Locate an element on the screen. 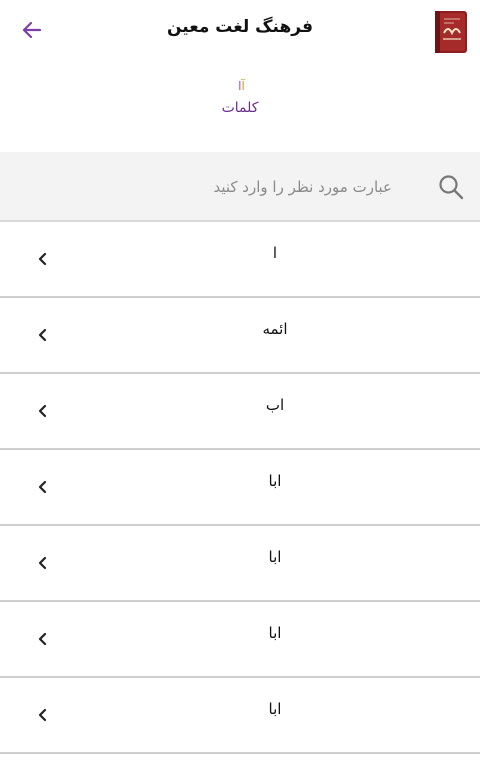 This screenshot has height=770, width=480. page-title: فرهنگ لغت معین is located at coordinates (239, 27).